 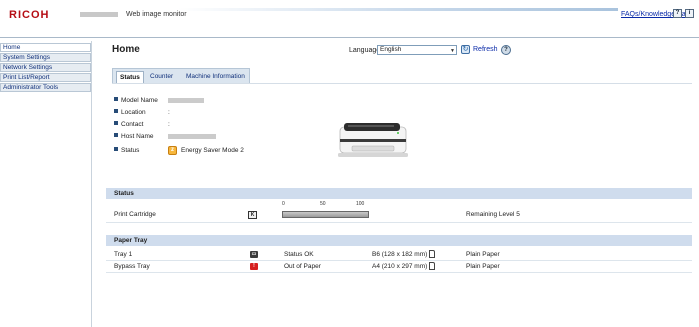 What do you see at coordinates (135, 214) in the screenshot?
I see `cartridge-label: Print Cartridge` at bounding box center [135, 214].